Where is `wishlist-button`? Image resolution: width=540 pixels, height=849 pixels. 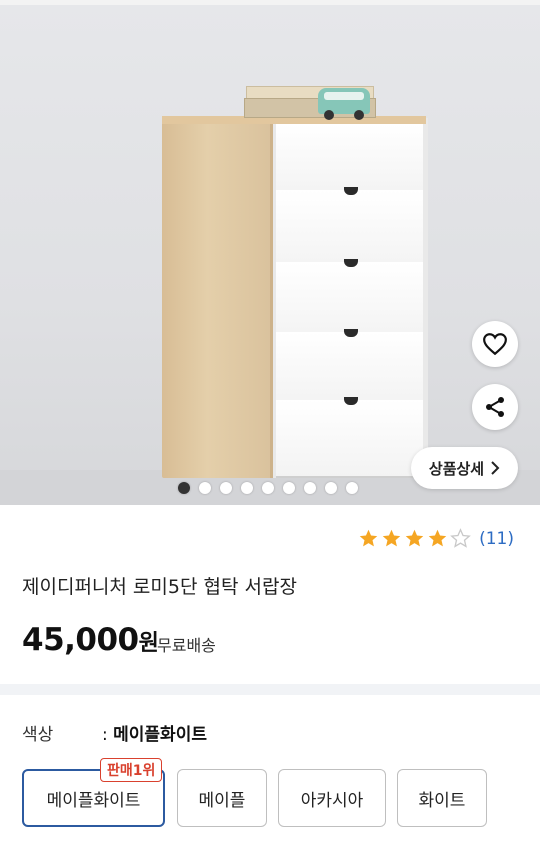 wishlist-button is located at coordinates (495, 344).